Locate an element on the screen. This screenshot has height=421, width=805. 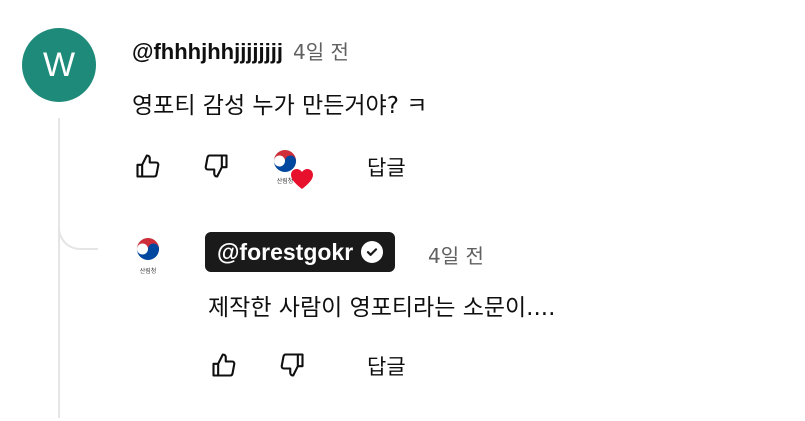
heart-icon is located at coordinates (302, 179).